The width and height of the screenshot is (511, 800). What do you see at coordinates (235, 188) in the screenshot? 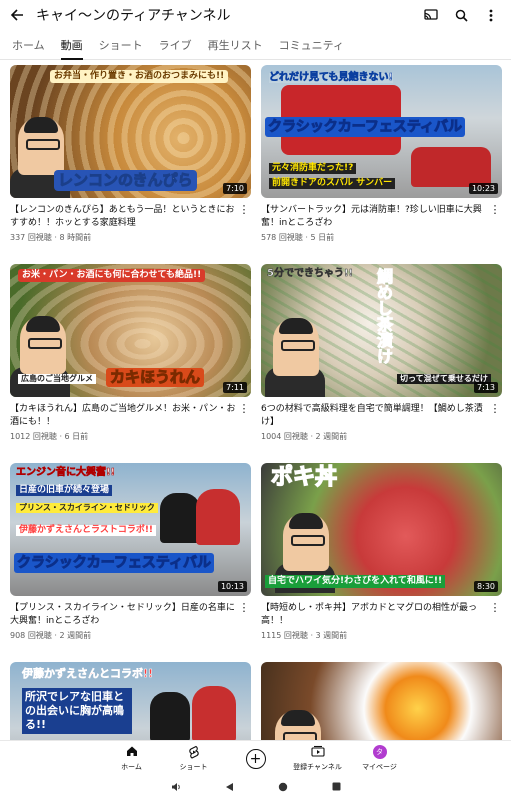
I see `duration-badge: 7:10` at bounding box center [235, 188].